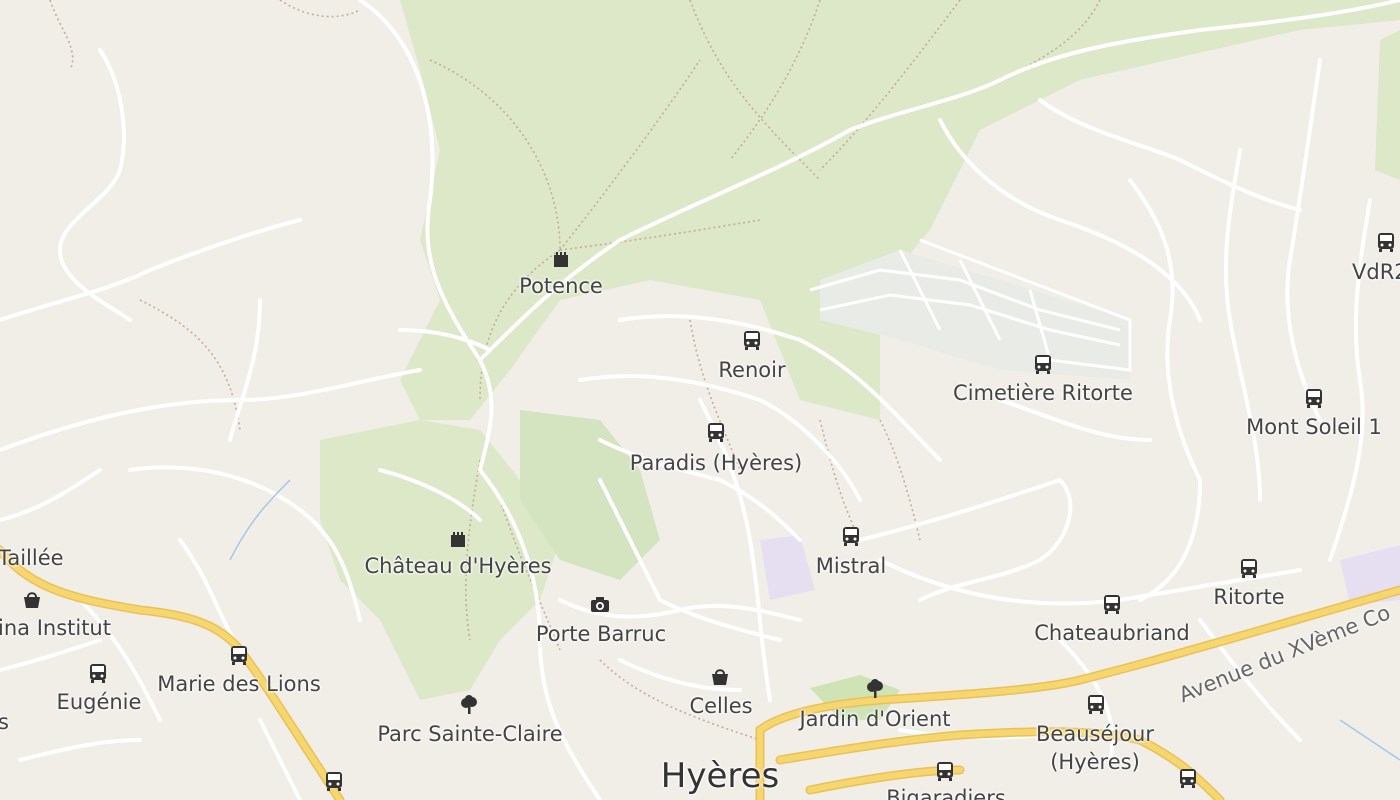 This screenshot has height=800, width=1400. Describe the element at coordinates (1376, 272) in the screenshot. I see `bus-label-vdr: VdR2` at that location.